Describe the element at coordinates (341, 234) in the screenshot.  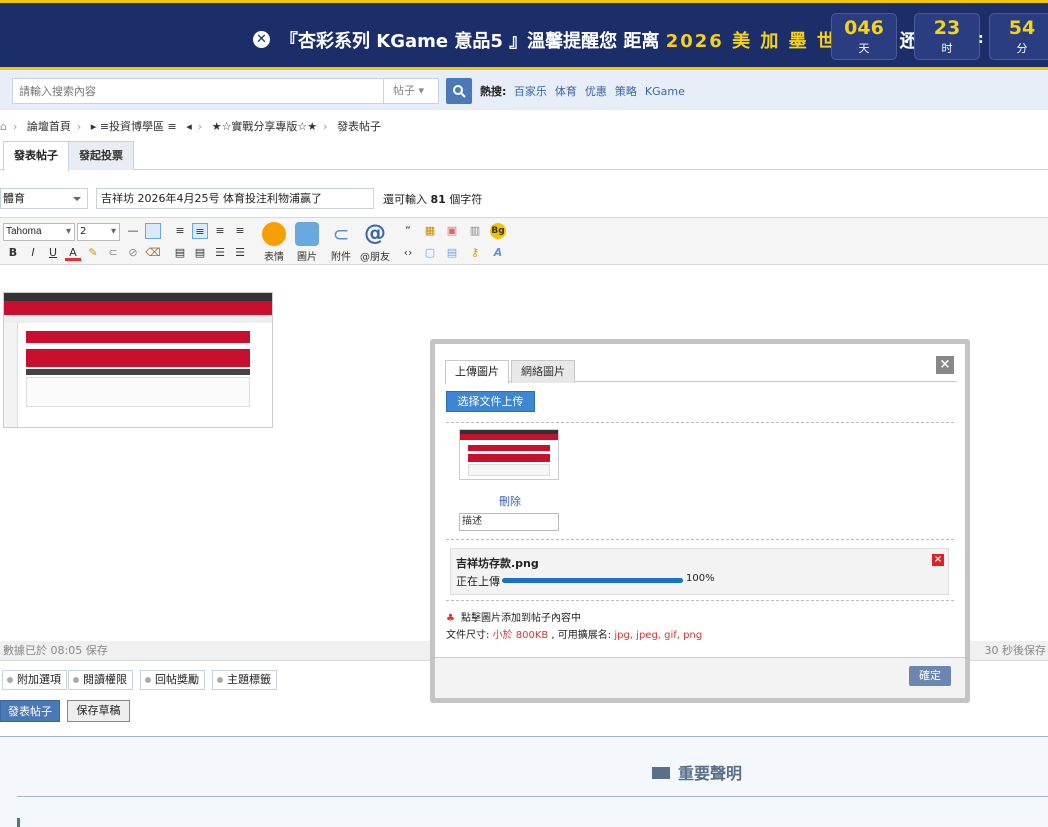
I see `paperclip-icon: ⊂` at that location.